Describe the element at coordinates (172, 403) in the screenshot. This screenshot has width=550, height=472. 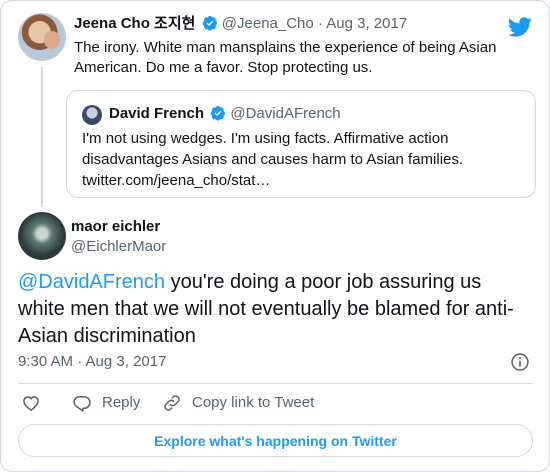
I see `link-icon` at that location.